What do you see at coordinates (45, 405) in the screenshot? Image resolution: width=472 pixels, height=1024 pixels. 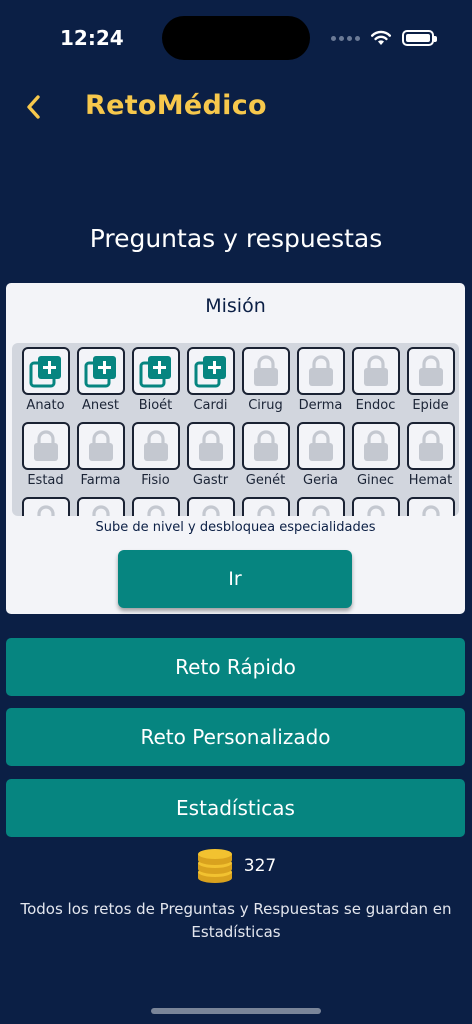 I see `specialty-label: Anato` at bounding box center [45, 405].